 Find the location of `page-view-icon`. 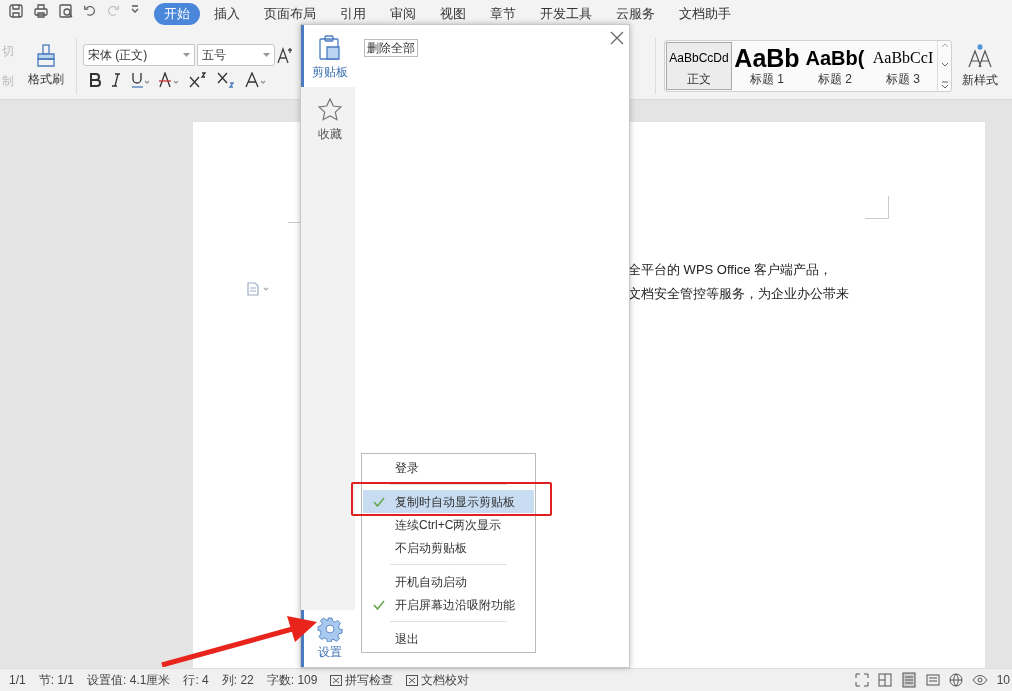

page-view-icon is located at coordinates (908, 680).